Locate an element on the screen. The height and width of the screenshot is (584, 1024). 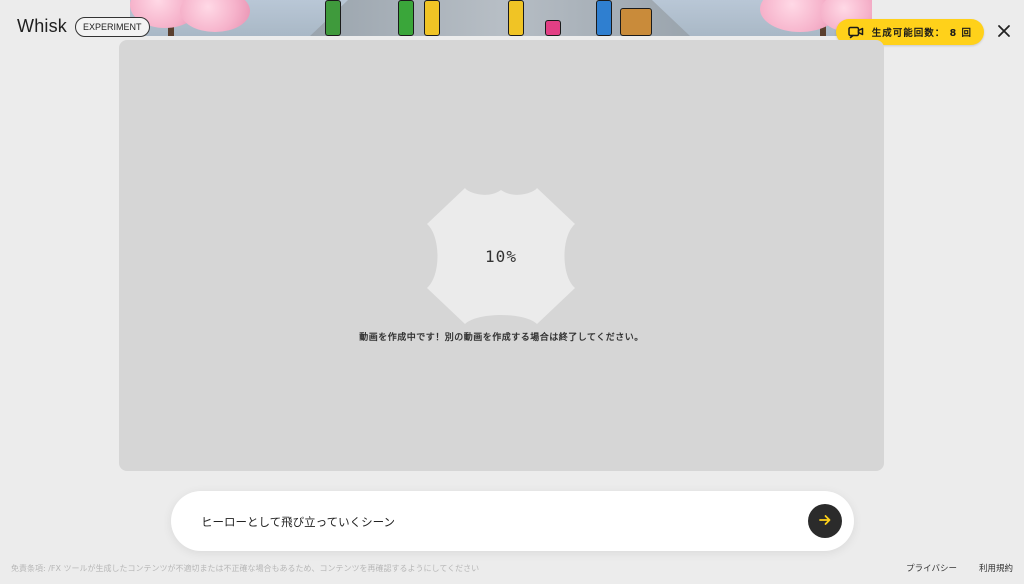
brand: Whisk EXPERIMENT is located at coordinates (83, 26).